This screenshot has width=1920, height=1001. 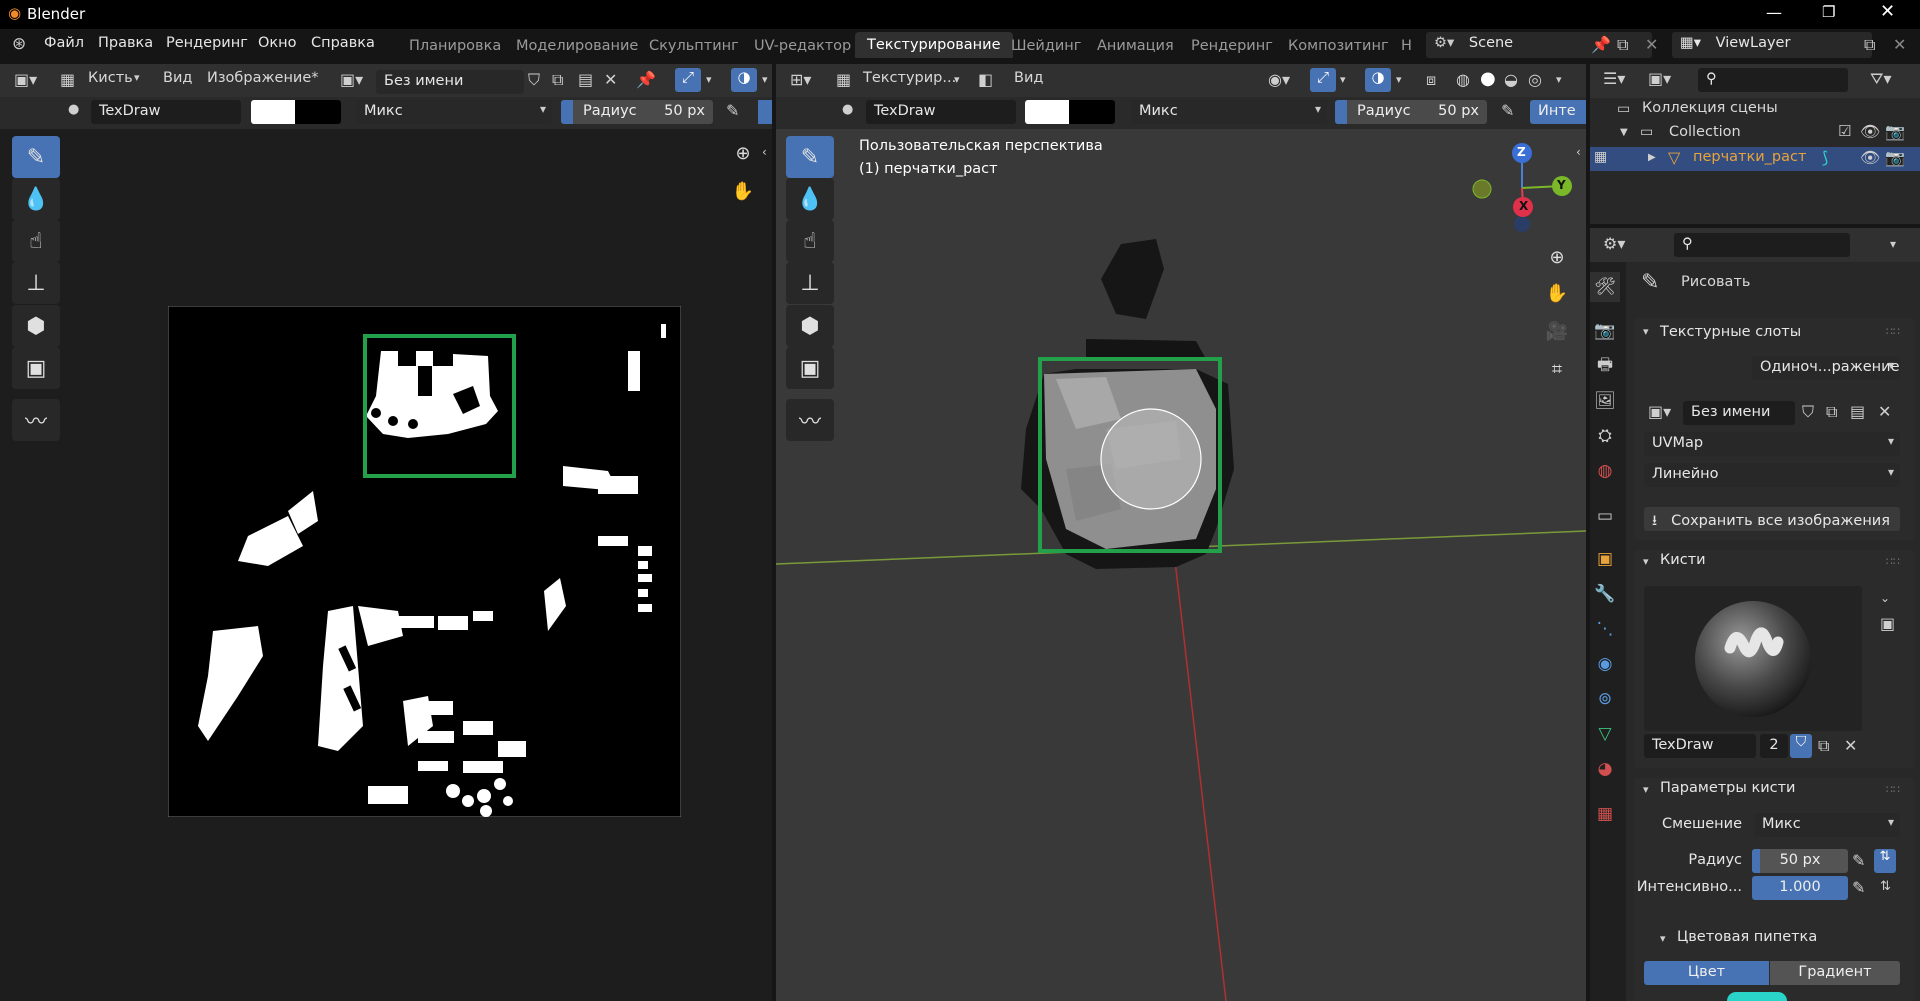 What do you see at coordinates (1652, 158) in the screenshot?
I see `object-expand-icon: ▶` at bounding box center [1652, 158].